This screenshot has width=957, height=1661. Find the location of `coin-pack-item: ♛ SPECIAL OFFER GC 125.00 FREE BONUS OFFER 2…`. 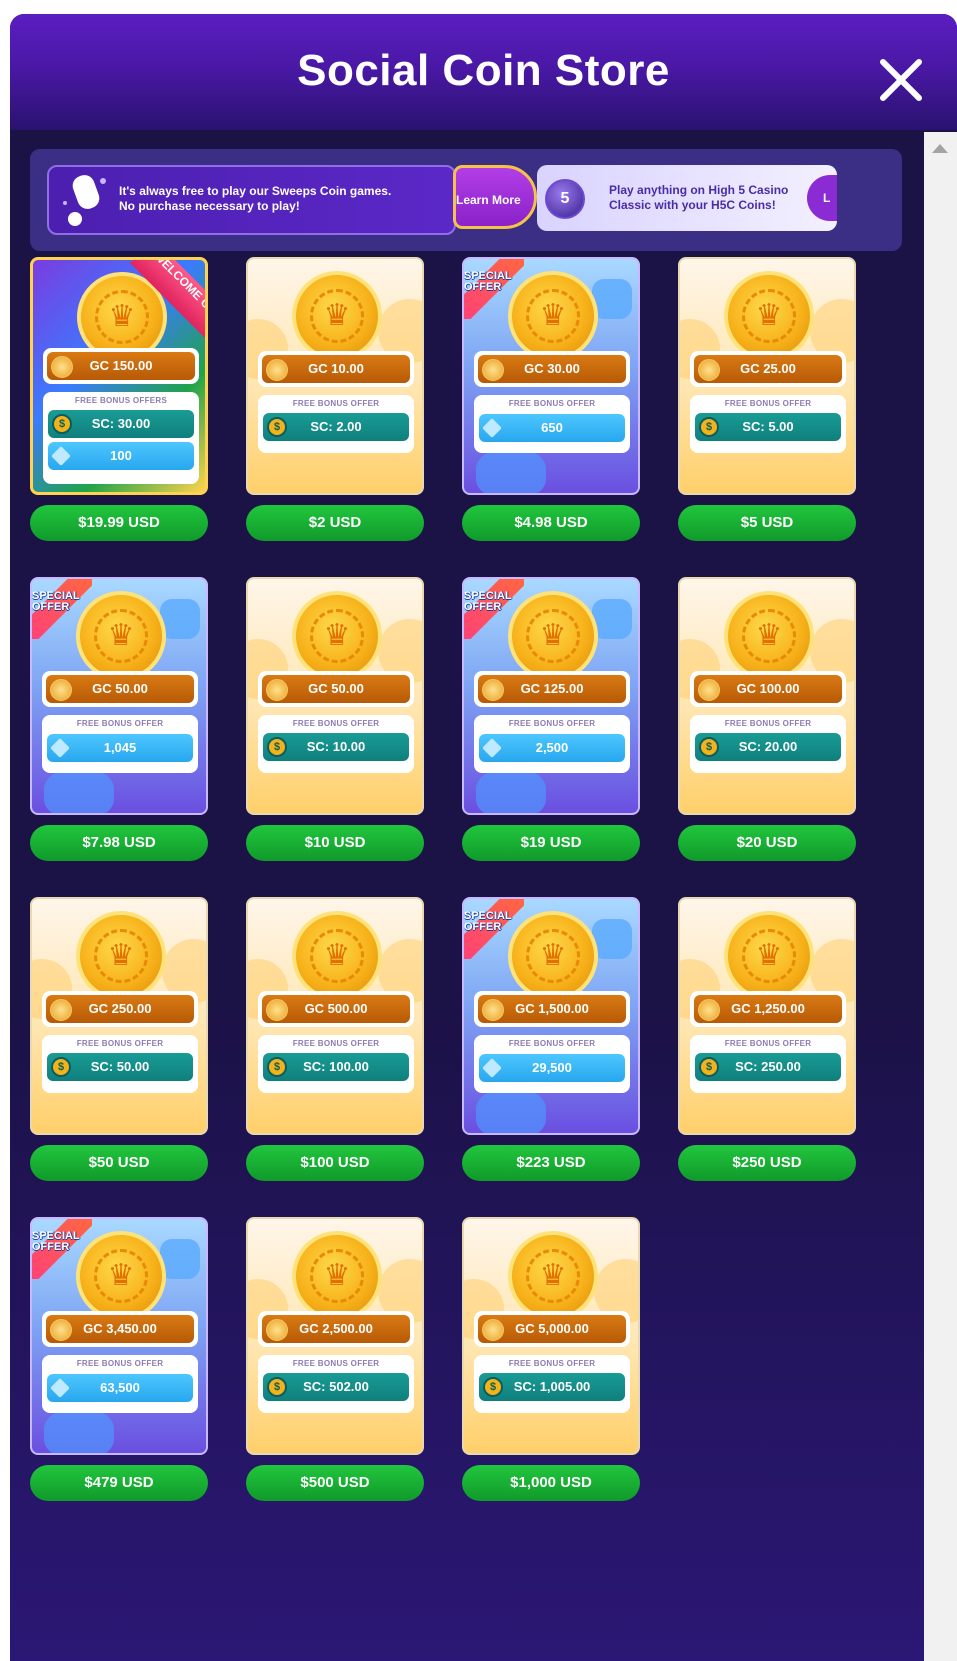

coin-pack-item: ♛ SPECIAL OFFER GC 125.00 FREE BONUS OFFER 2… is located at coordinates (551, 723).